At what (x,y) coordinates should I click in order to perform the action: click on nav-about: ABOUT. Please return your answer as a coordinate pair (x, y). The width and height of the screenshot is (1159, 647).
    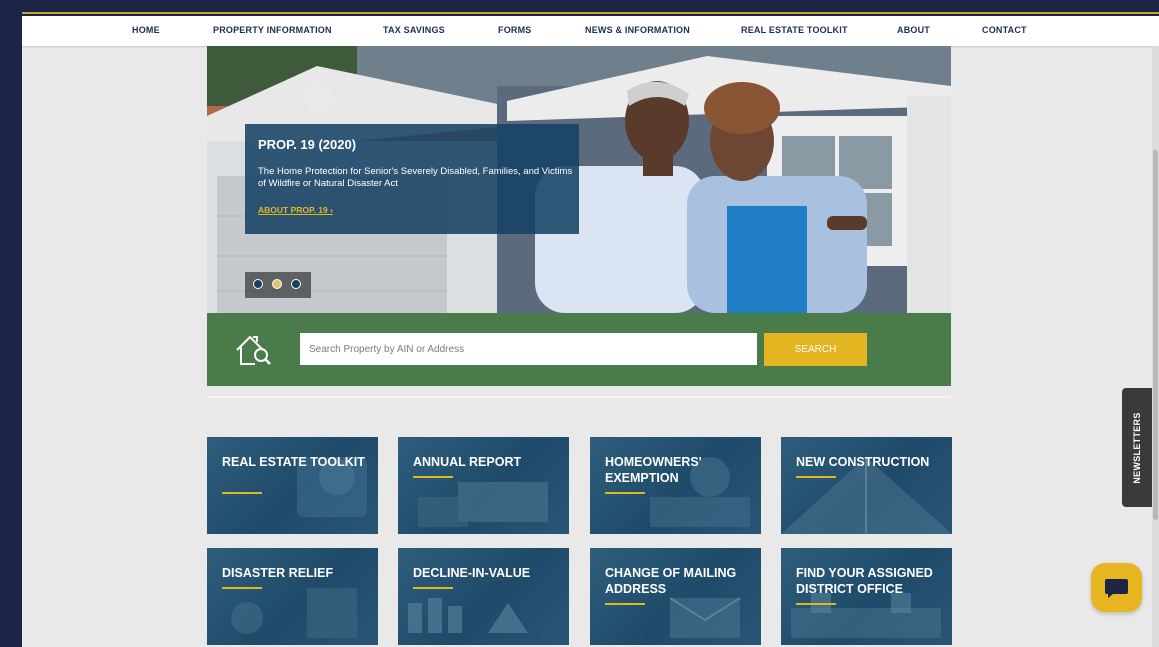
    Looking at the image, I should click on (913, 30).